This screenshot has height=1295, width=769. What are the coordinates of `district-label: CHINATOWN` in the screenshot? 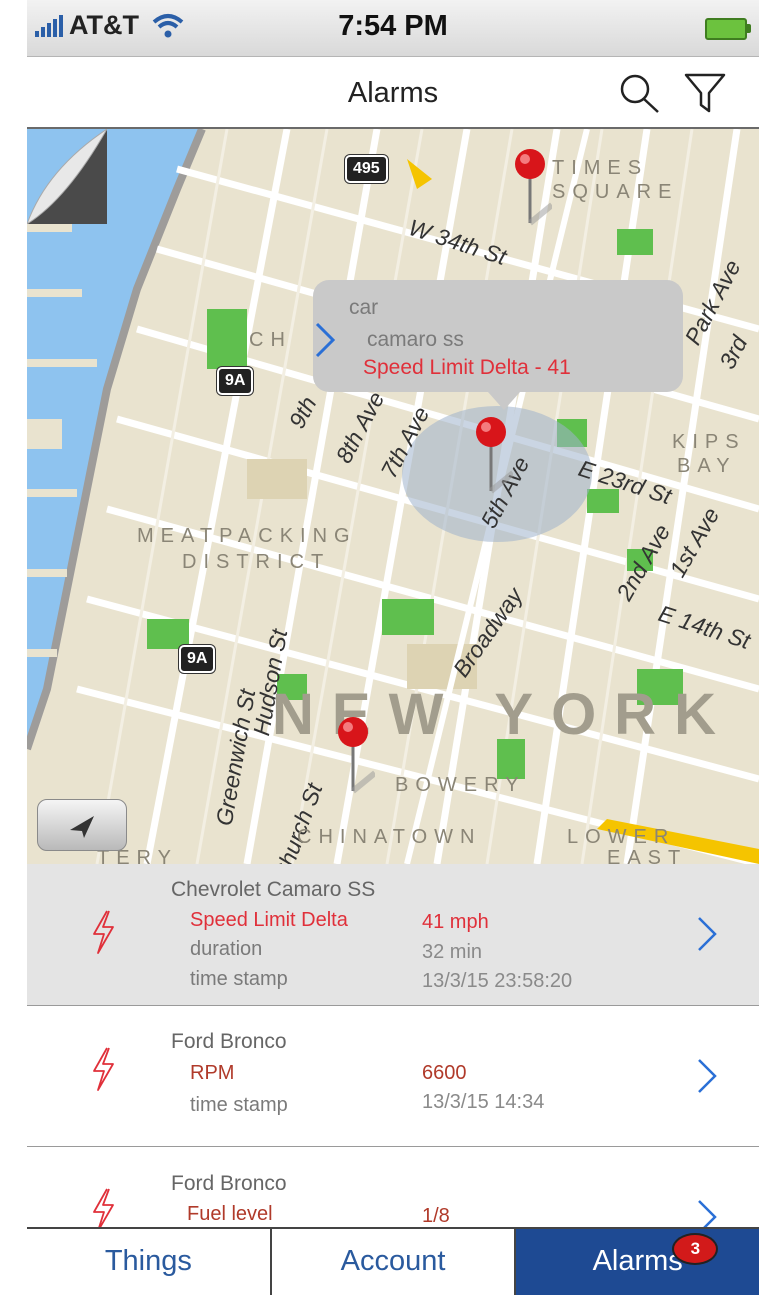 It's located at (389, 837).